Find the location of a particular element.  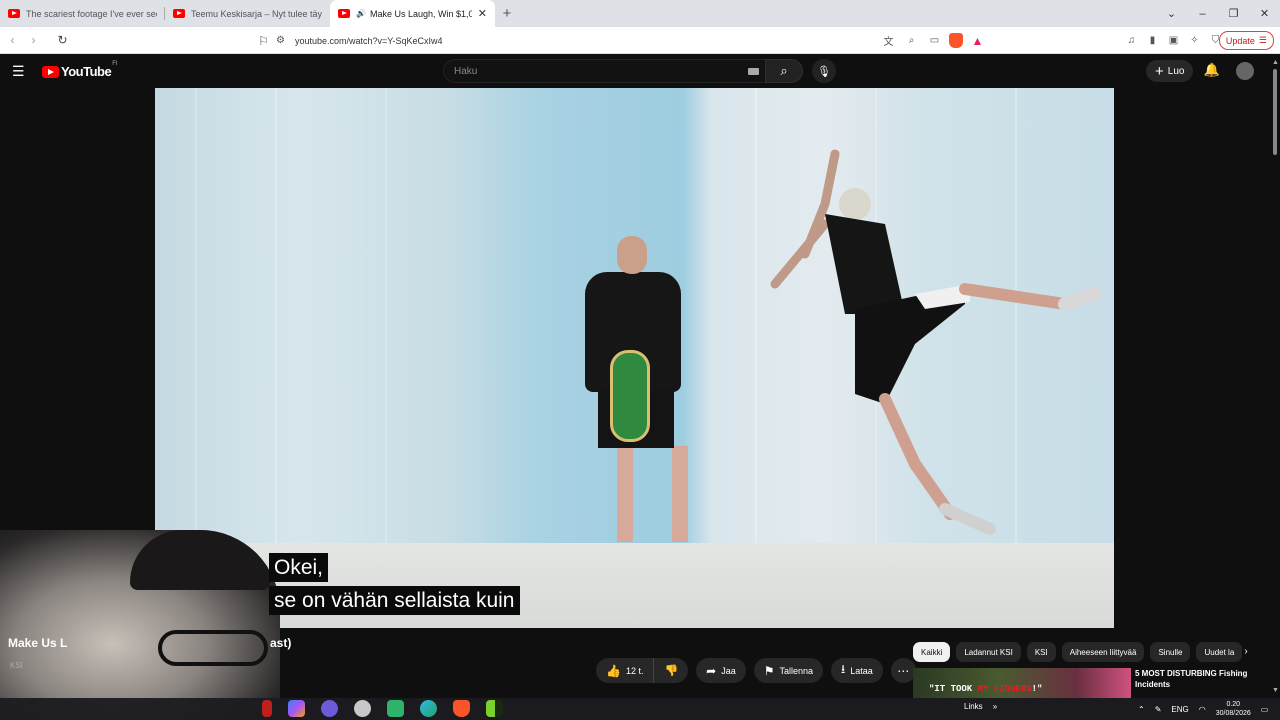

tray-expand-icon: ⌃ is located at coordinates (1141, 709).